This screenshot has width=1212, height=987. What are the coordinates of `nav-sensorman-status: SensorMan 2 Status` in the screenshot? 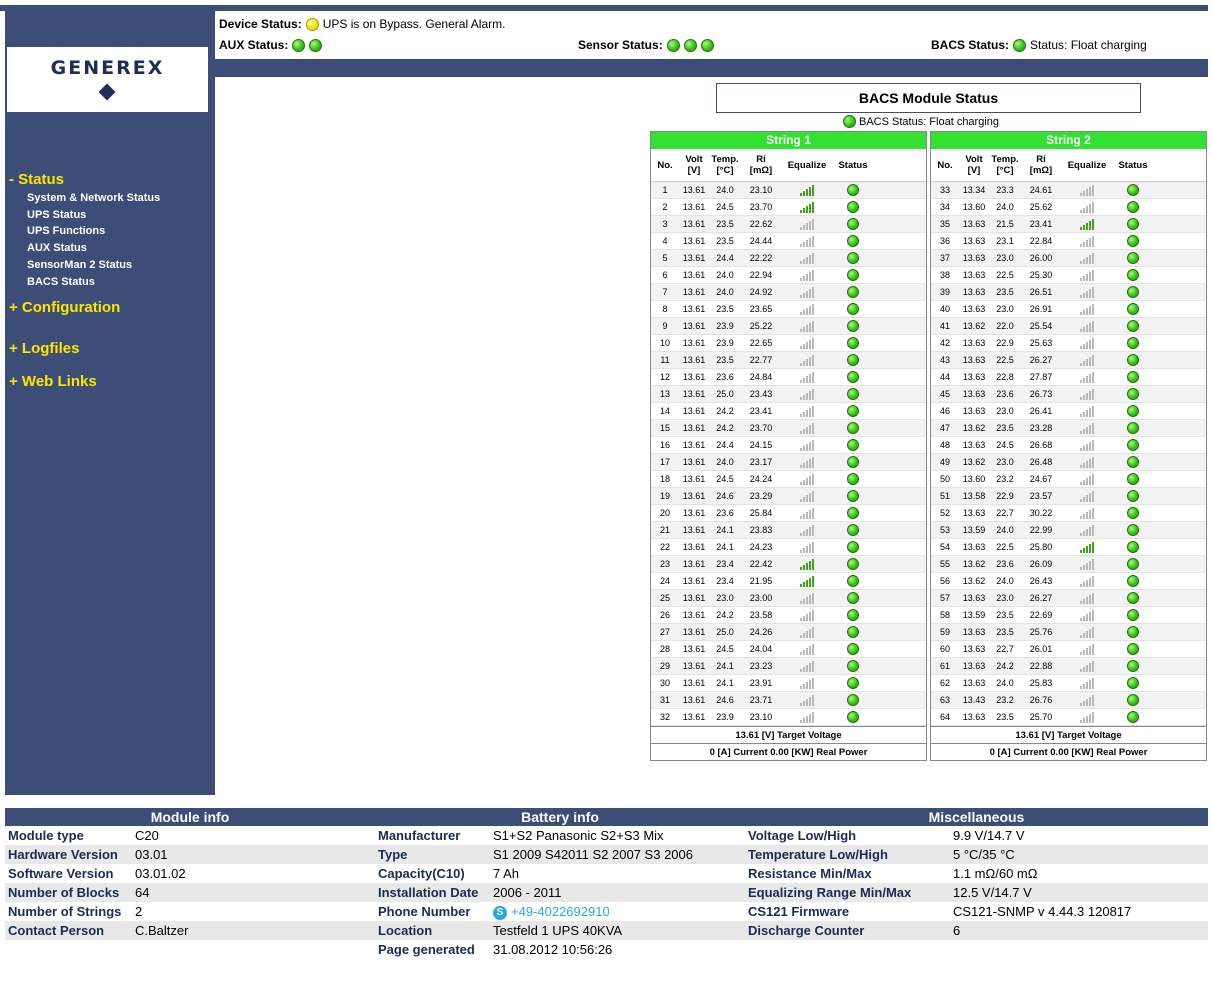 It's located at (79, 265).